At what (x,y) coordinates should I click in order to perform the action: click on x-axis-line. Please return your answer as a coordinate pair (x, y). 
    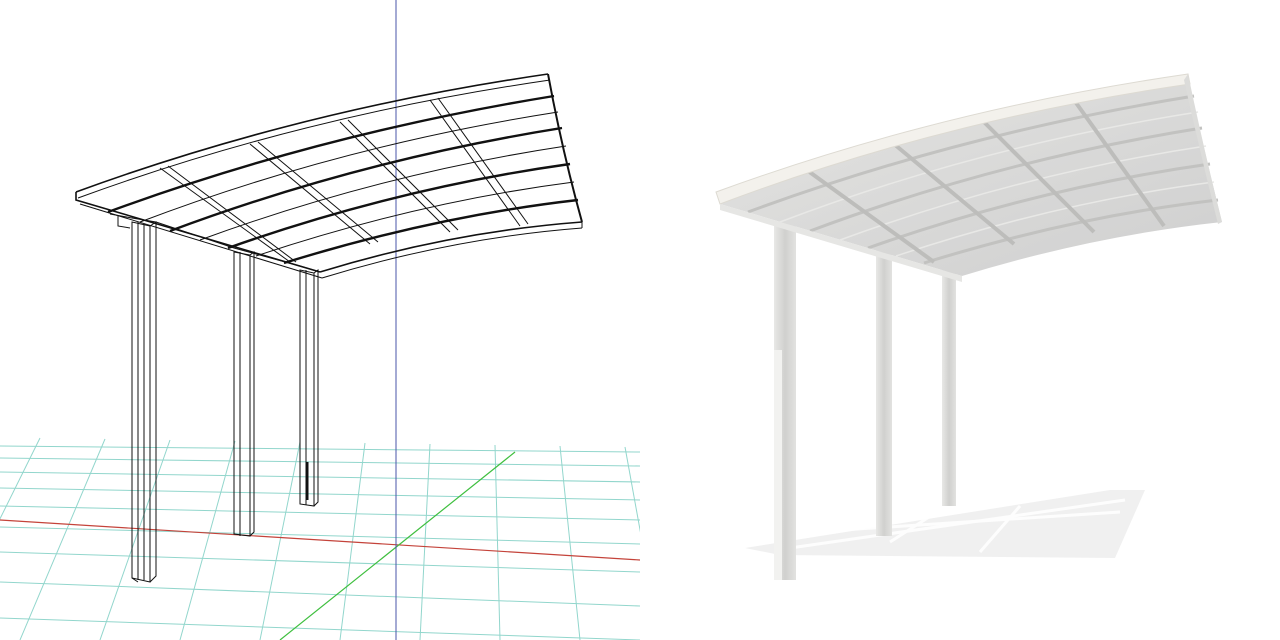
    Looking at the image, I should click on (320, 540).